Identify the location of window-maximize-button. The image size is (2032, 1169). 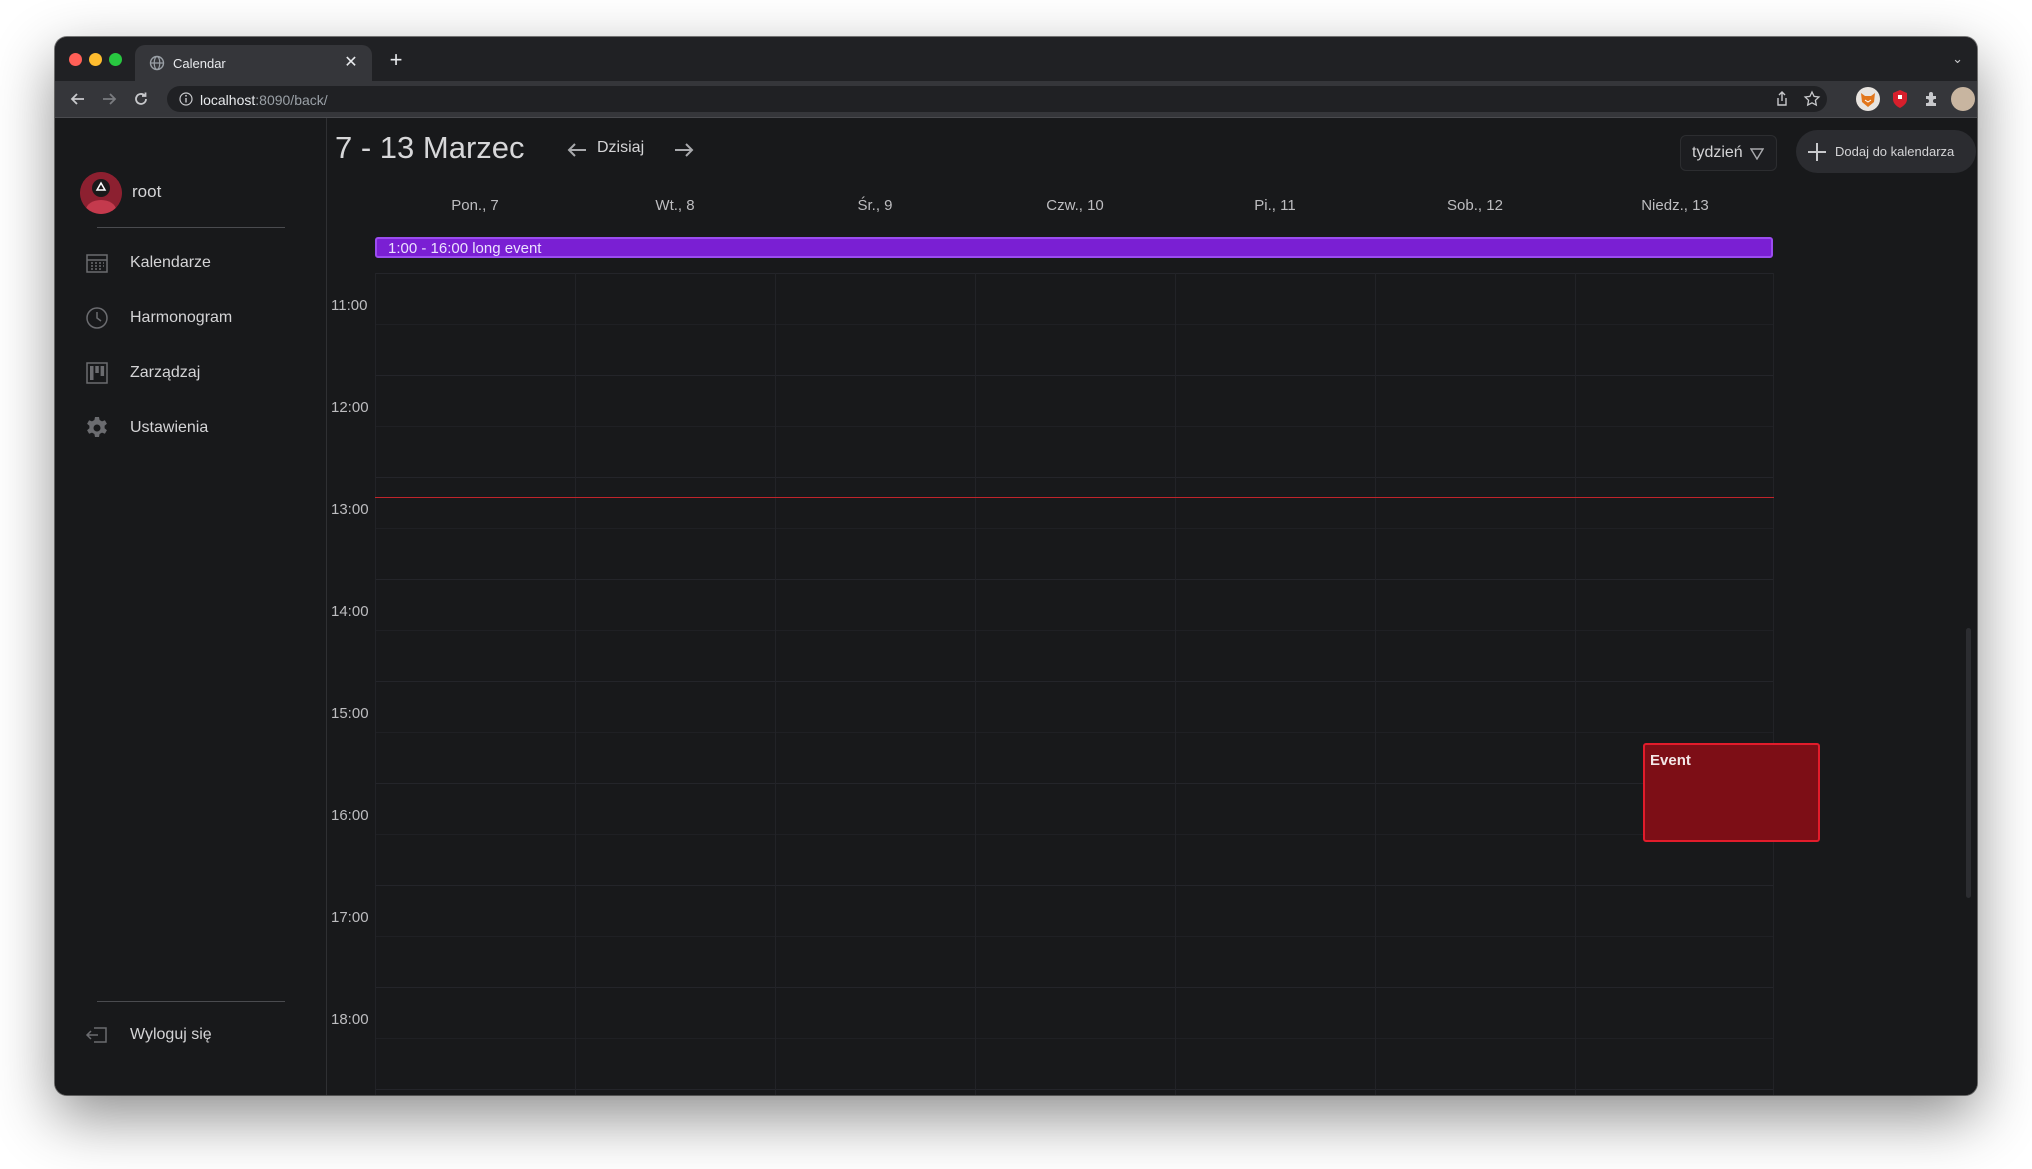
(115, 59).